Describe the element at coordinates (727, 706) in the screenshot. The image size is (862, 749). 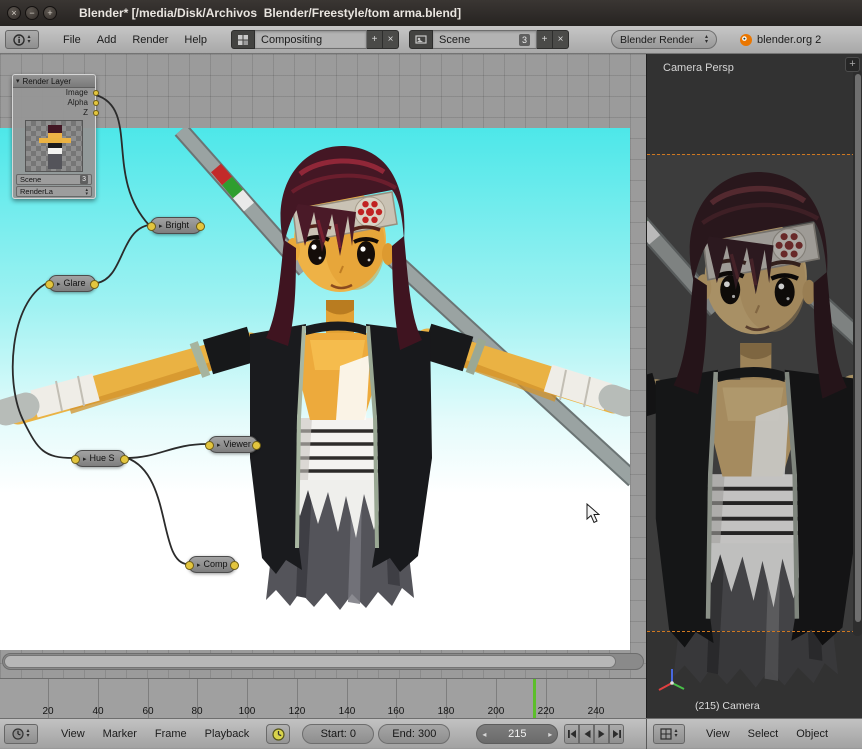
I see `viewport-camera-label: (215) Camera` at that location.